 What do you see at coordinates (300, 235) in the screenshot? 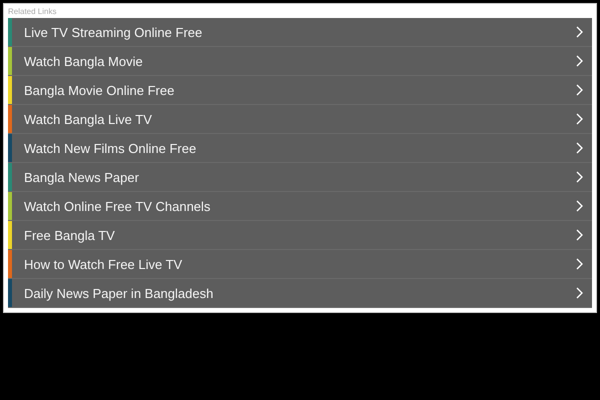
I see `link-row: Free Bangla TV` at bounding box center [300, 235].